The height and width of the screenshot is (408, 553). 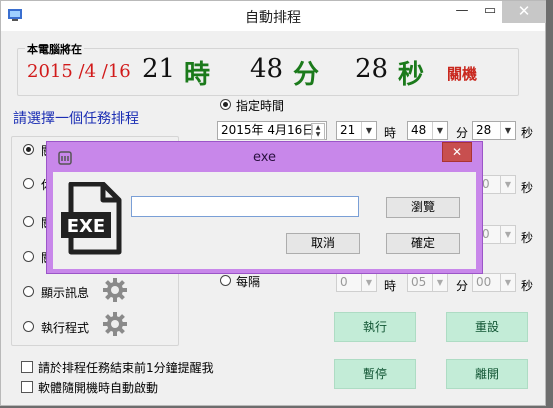 What do you see at coordinates (494, 282) in the screenshot?
I see `every-second-select: 00 ▼` at bounding box center [494, 282].